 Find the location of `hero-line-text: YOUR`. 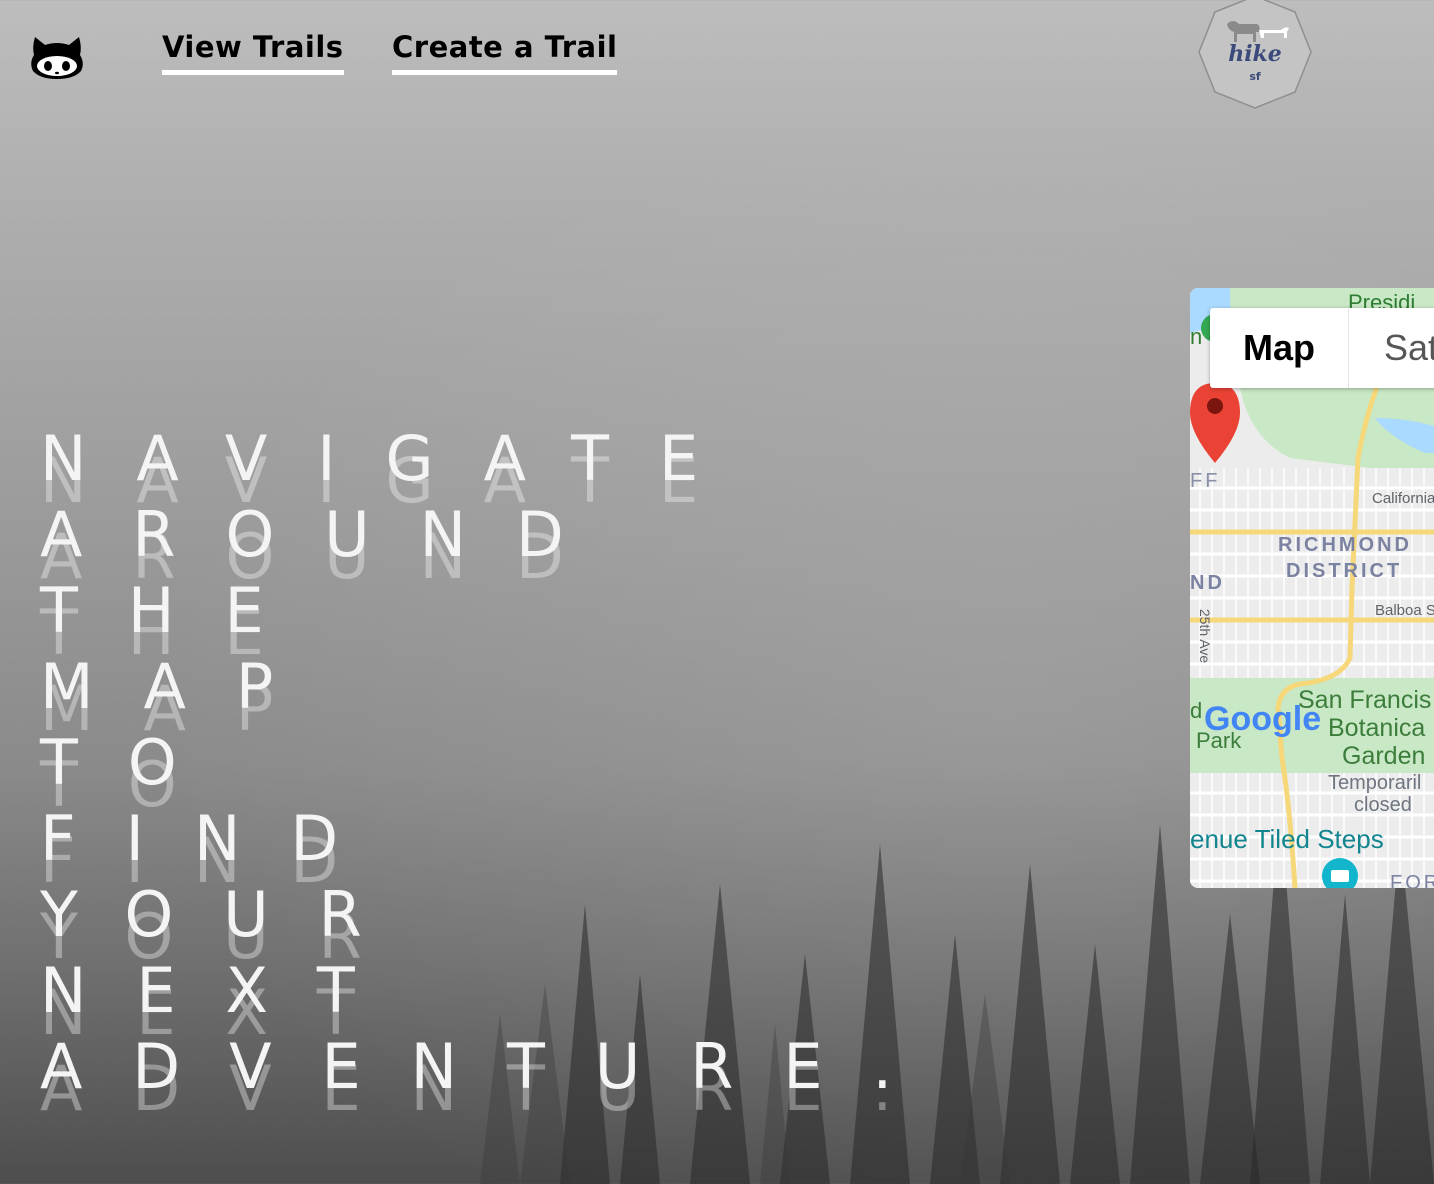

hero-line-text: YOUR is located at coordinates (226, 914).